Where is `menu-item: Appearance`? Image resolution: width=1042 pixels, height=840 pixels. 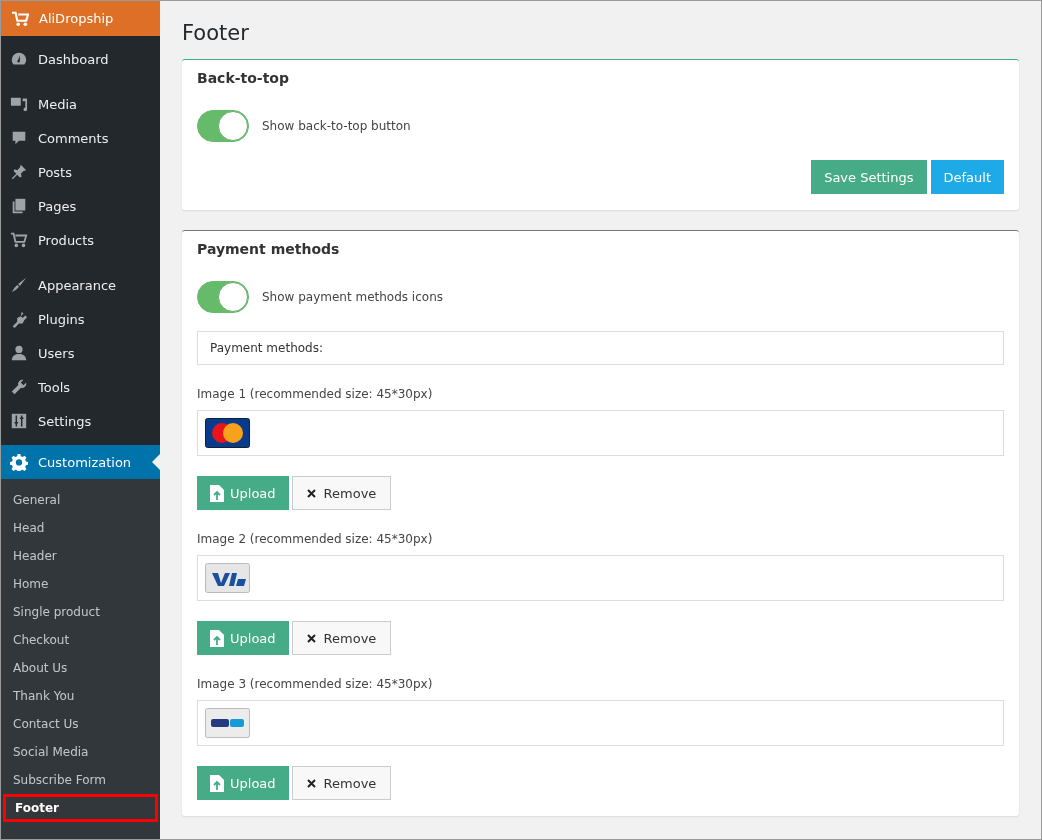 menu-item: Appearance is located at coordinates (80, 285).